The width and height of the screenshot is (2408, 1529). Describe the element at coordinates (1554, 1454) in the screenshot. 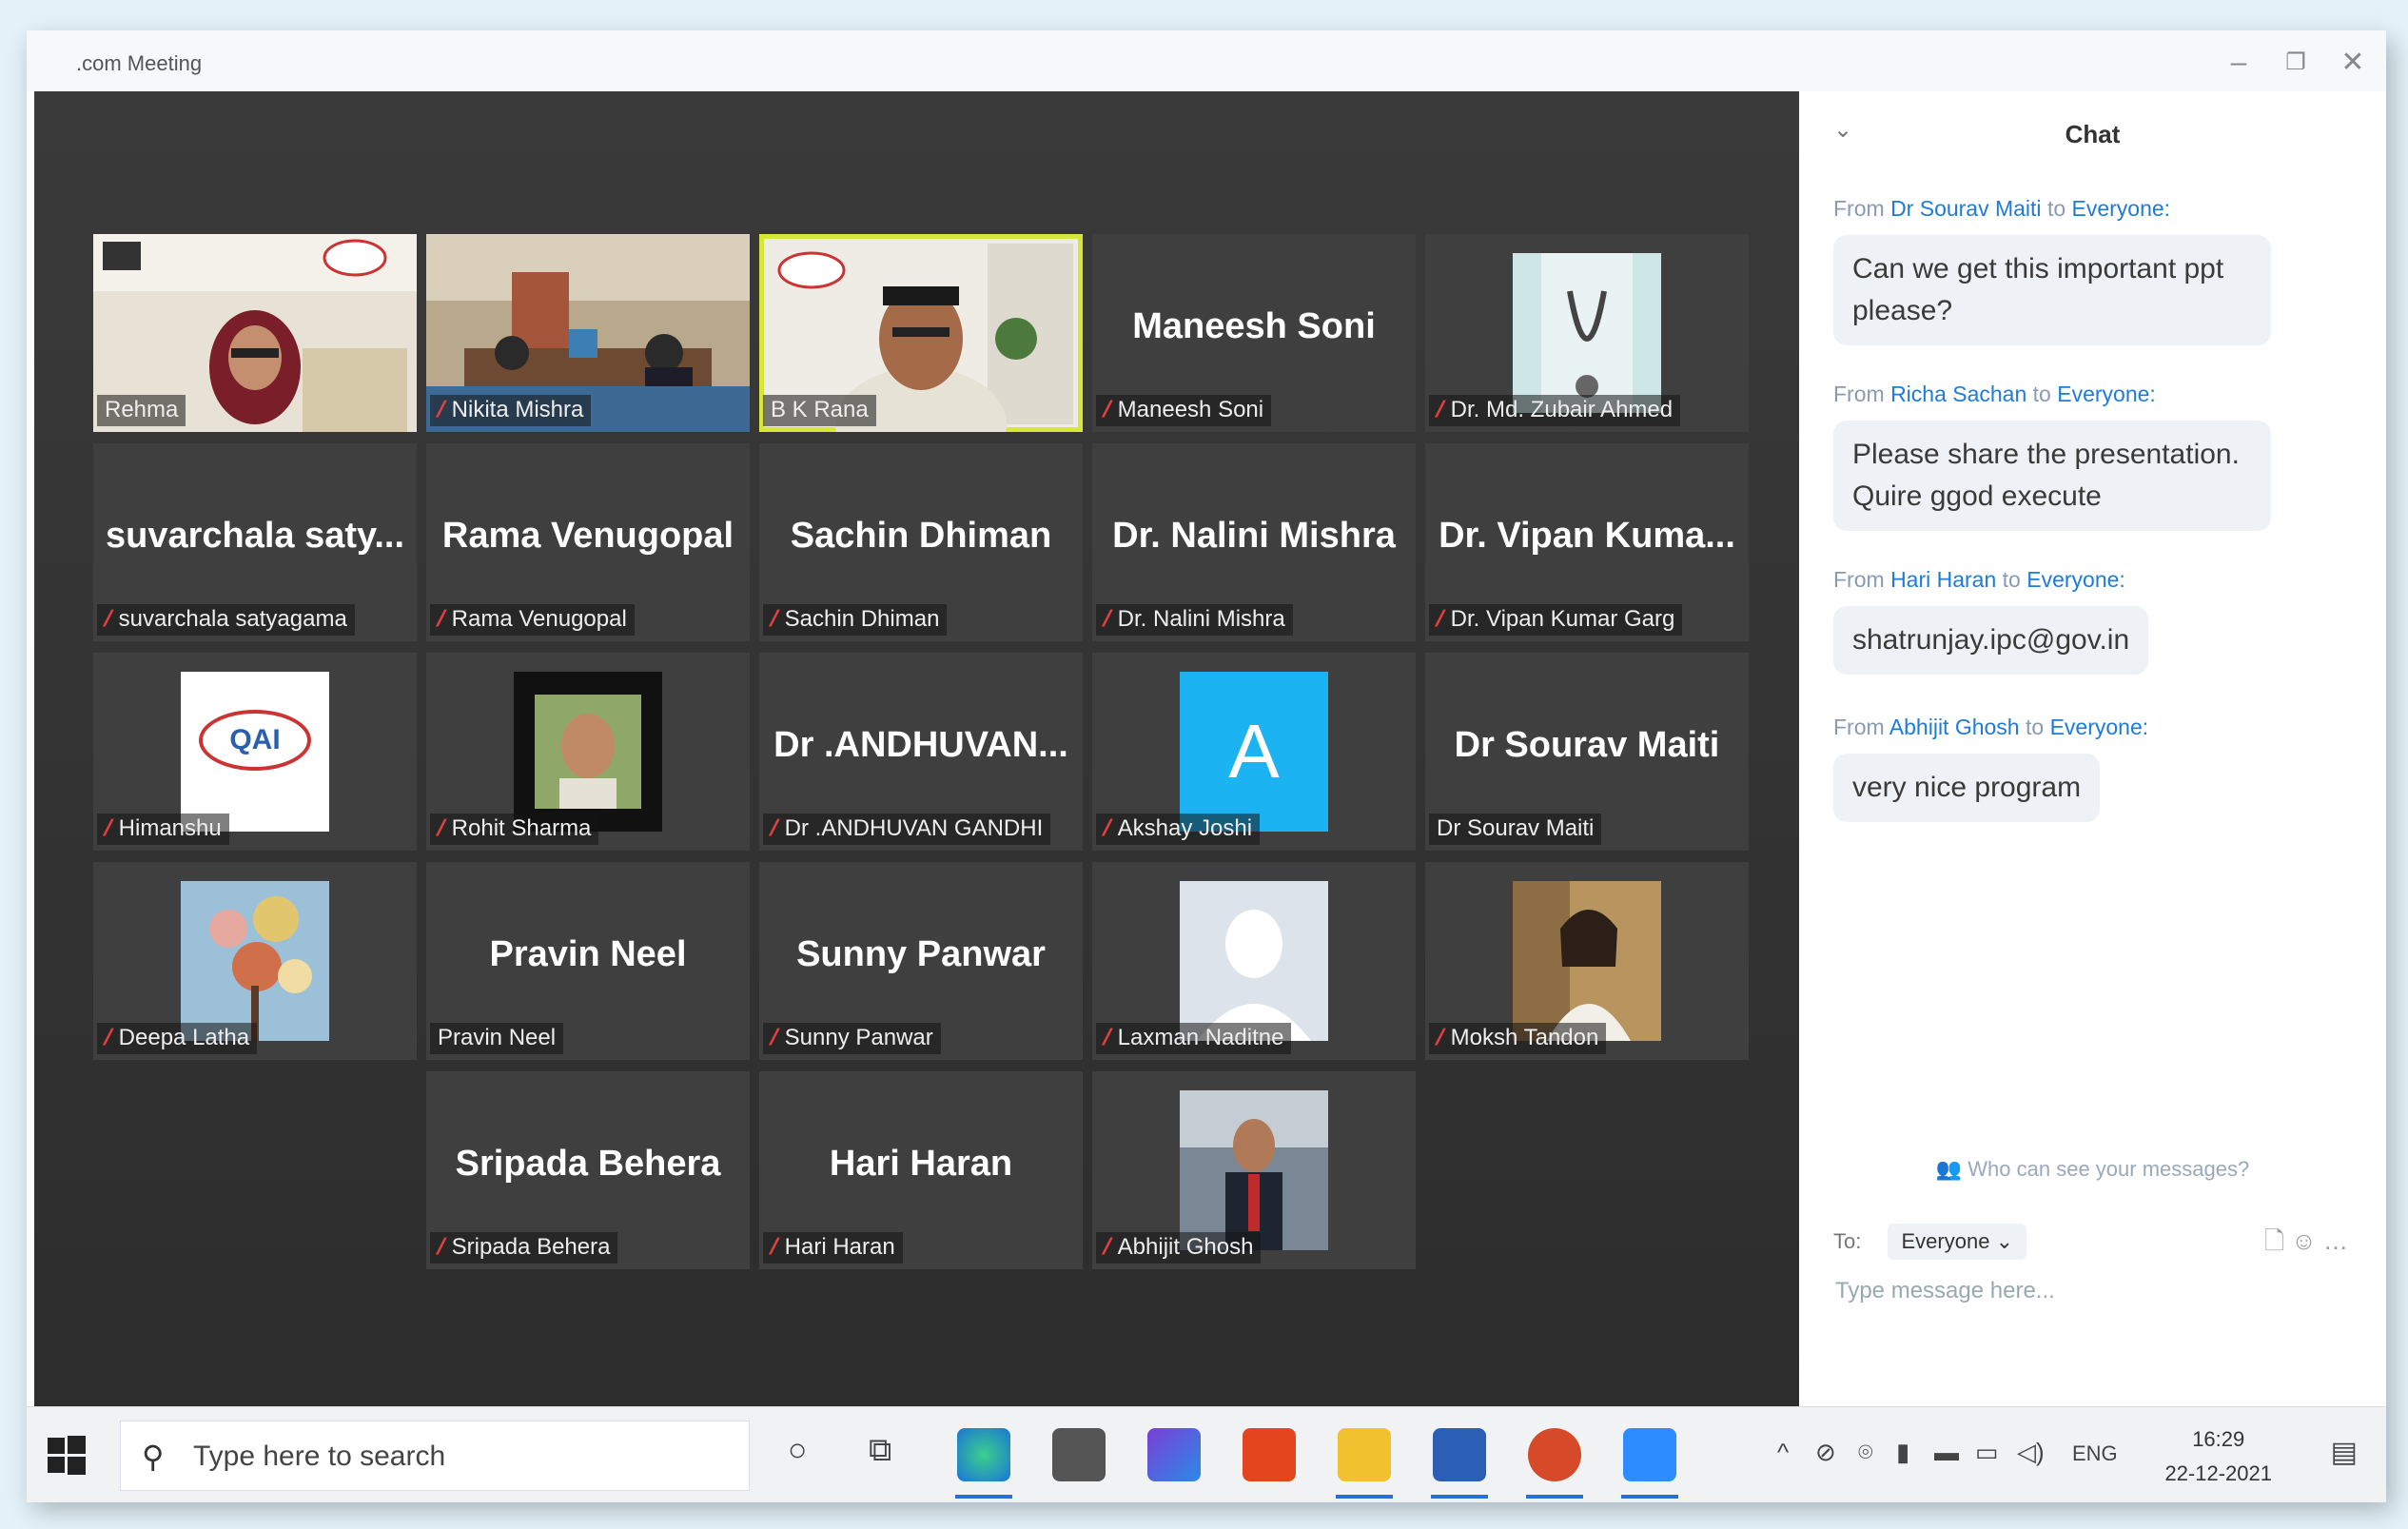

I see `powerpoint-icon` at that location.